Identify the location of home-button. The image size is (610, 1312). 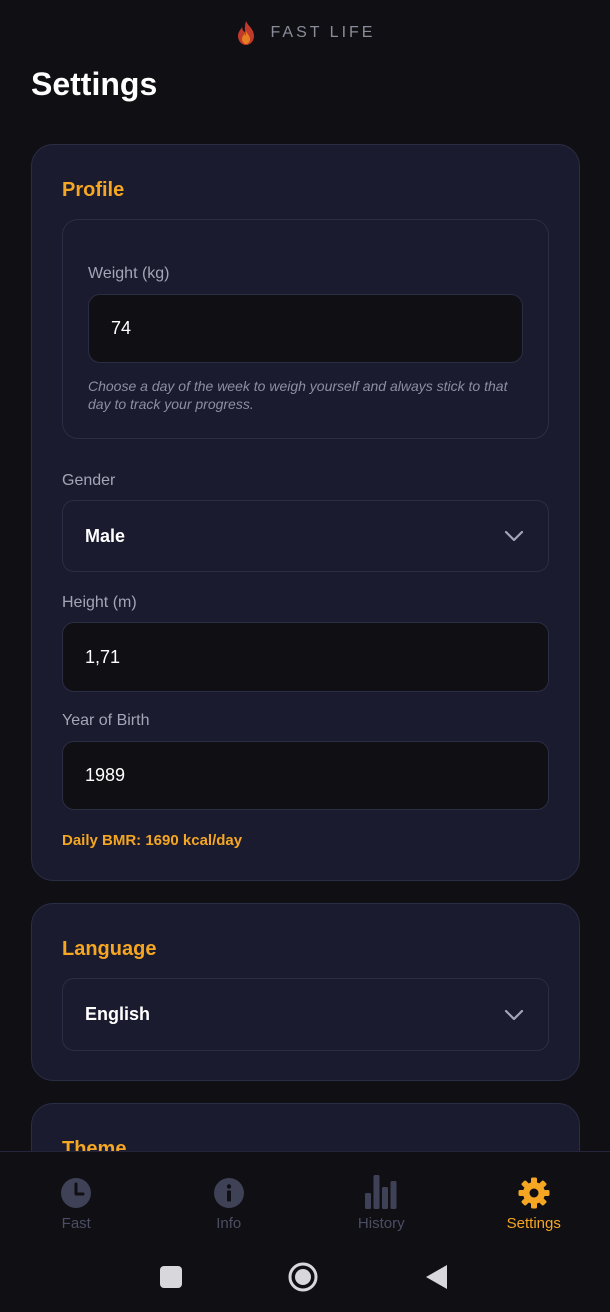
(303, 1277).